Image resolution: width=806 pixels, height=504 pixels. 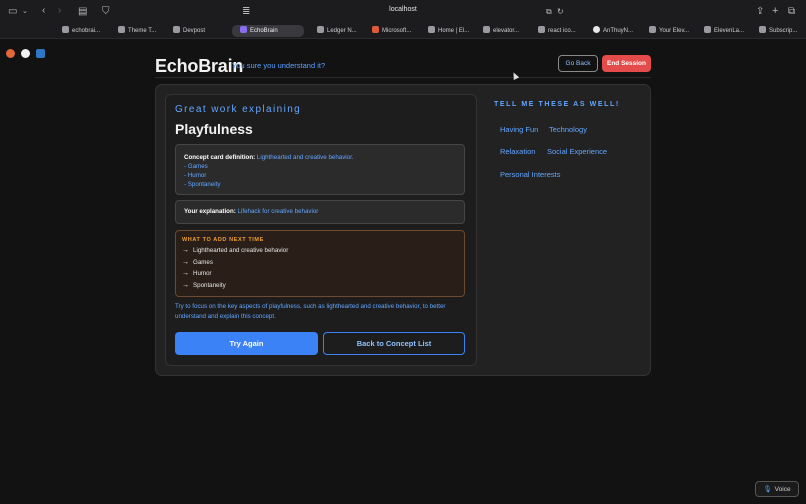 What do you see at coordinates (777, 489) in the screenshot?
I see `voice-button: 🎙 Voice` at bounding box center [777, 489].